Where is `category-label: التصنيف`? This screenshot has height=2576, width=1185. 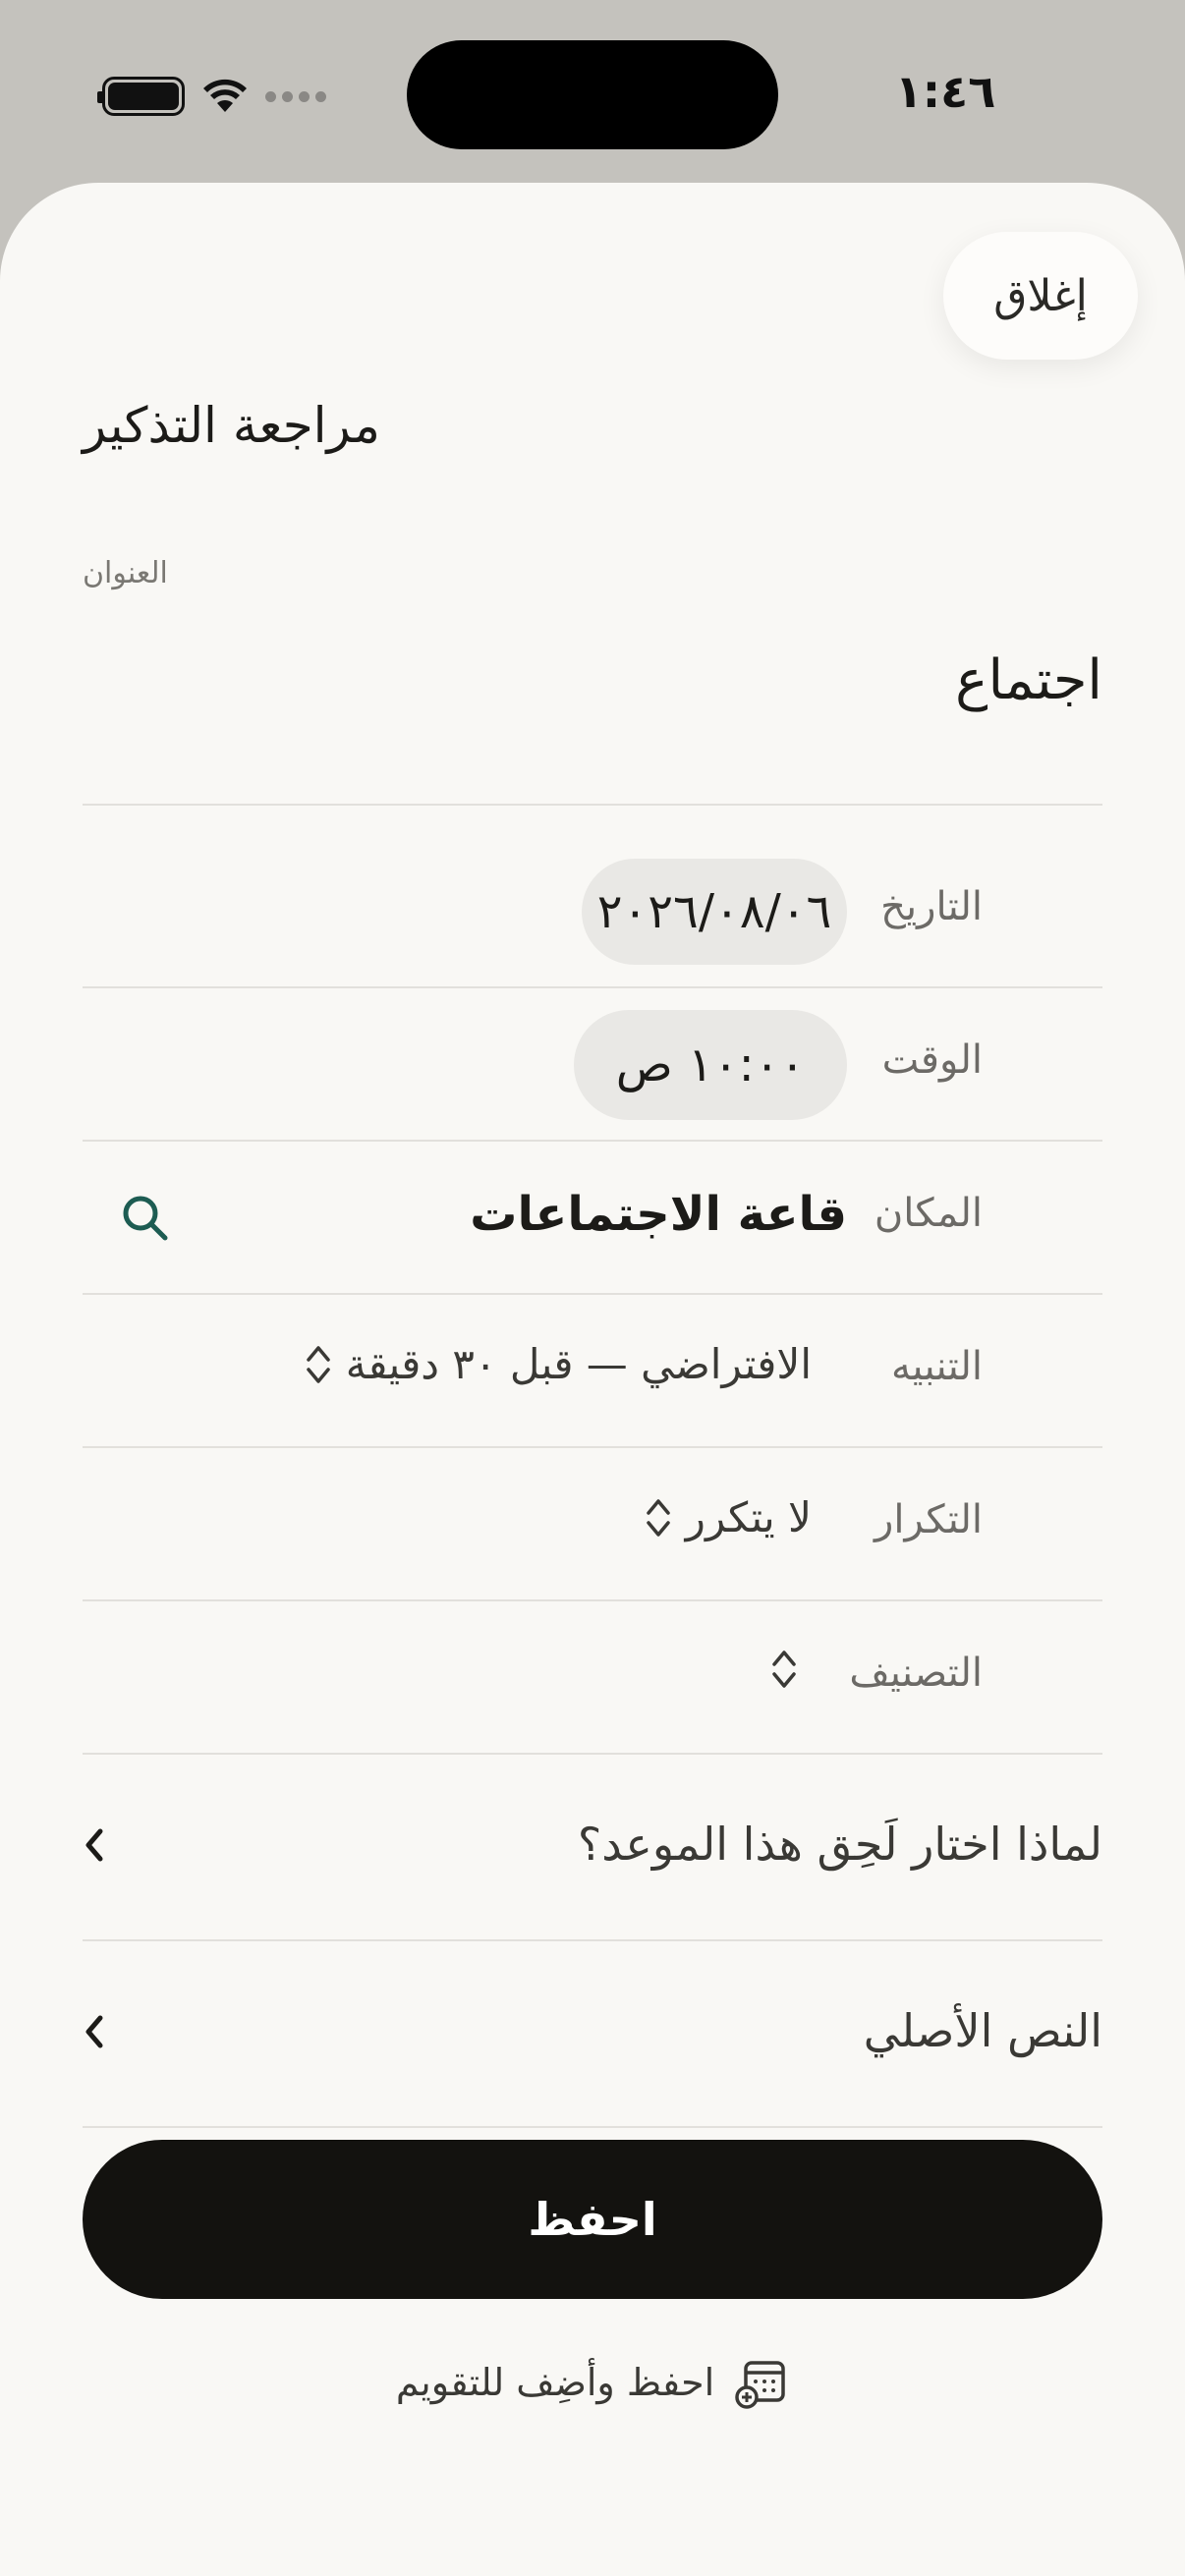
category-label: التصنيف is located at coordinates (916, 1673).